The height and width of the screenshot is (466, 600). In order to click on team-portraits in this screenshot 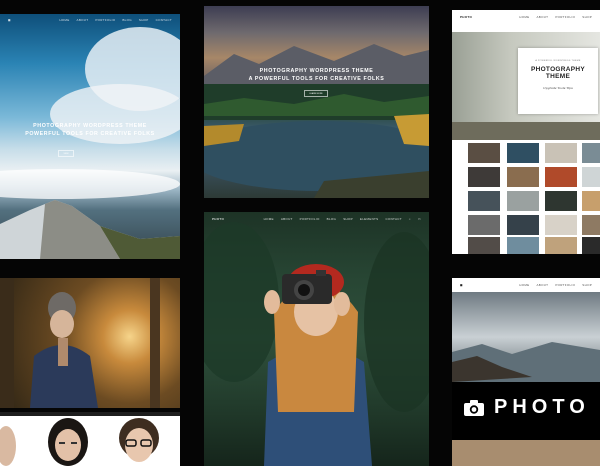, I will do `click(90, 439)`.